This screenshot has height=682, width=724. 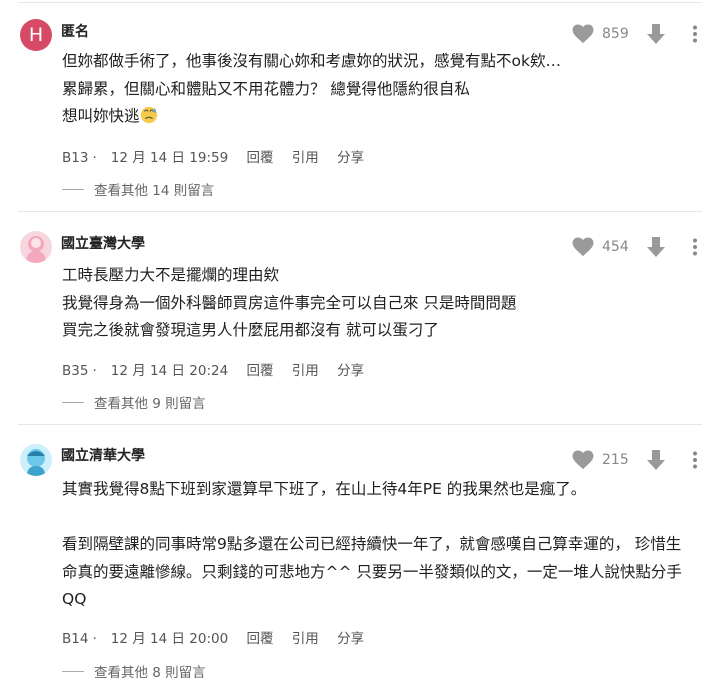 I want to click on view-more-replies: 查看其他 8 則留言, so click(x=134, y=671).